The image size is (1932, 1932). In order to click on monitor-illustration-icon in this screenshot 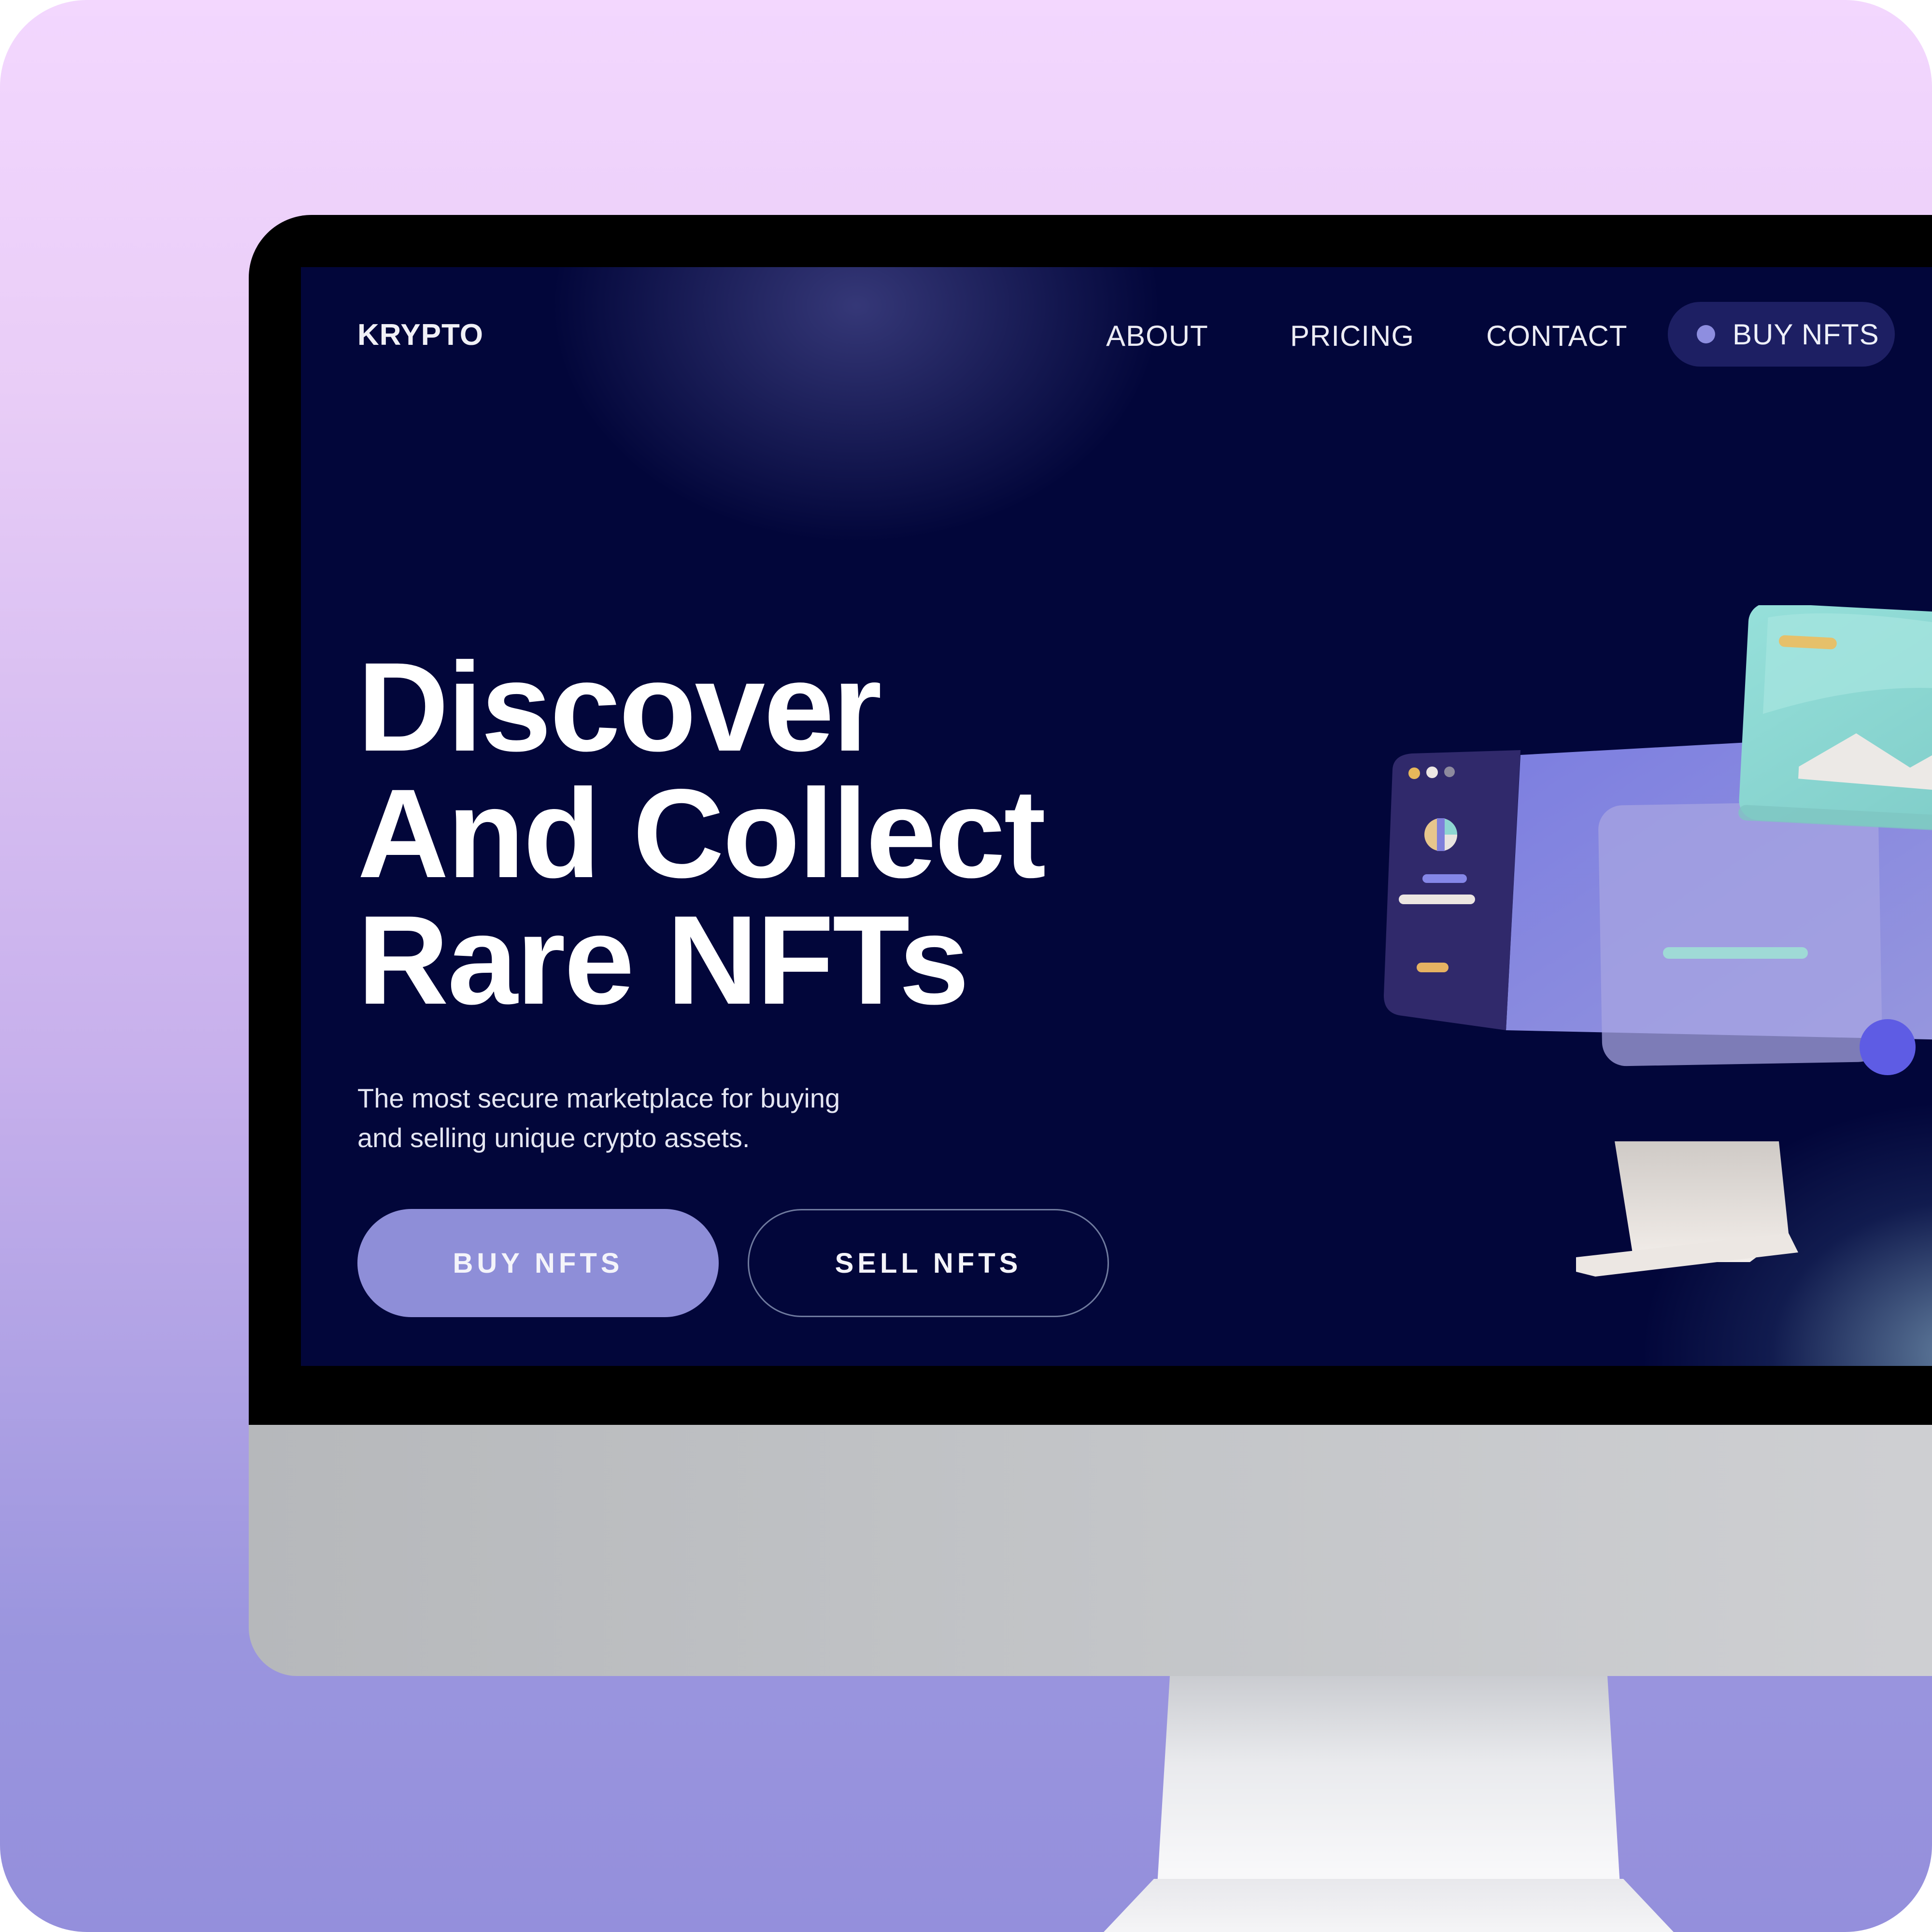, I will do `click(1658, 940)`.